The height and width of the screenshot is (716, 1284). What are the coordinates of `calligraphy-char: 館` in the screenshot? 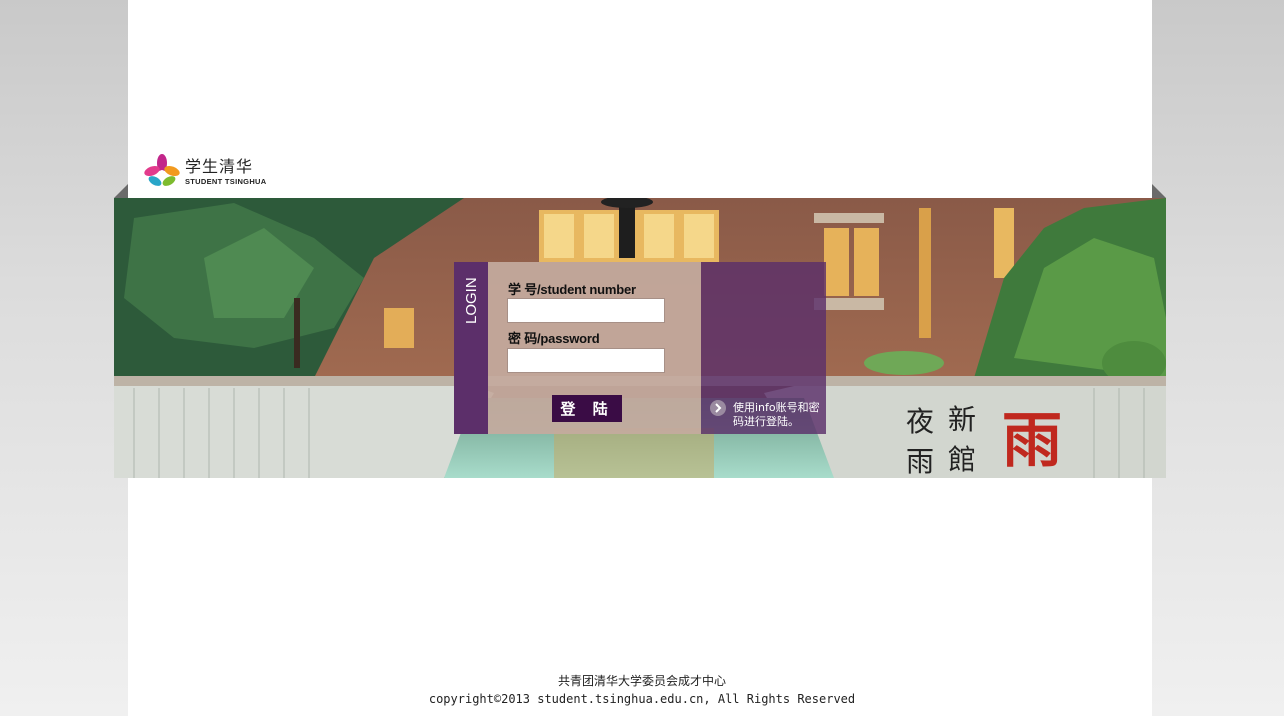 It's located at (962, 459).